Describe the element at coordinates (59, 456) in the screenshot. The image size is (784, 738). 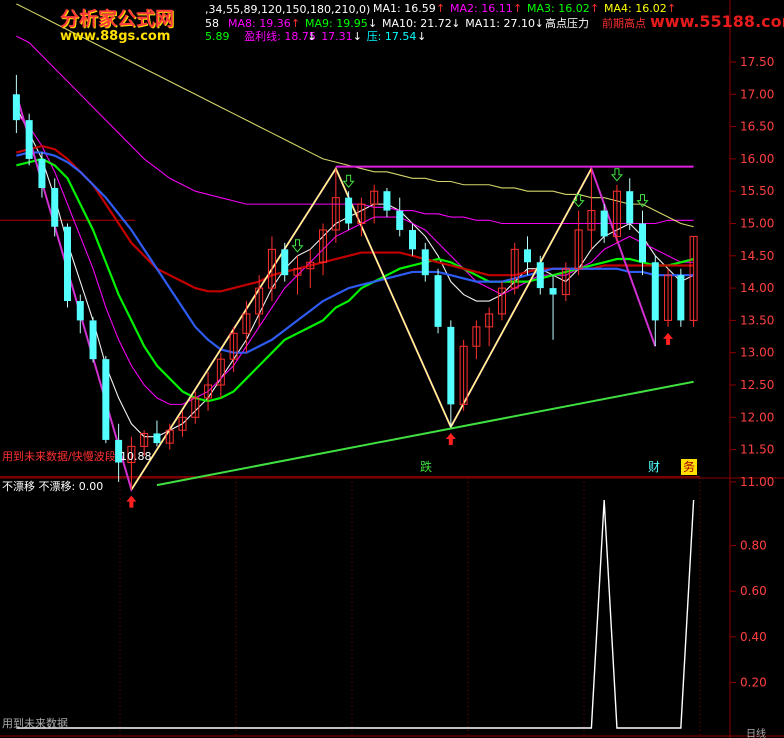
I see `future-data-warning: 用到未来数据/快慢波段` at that location.